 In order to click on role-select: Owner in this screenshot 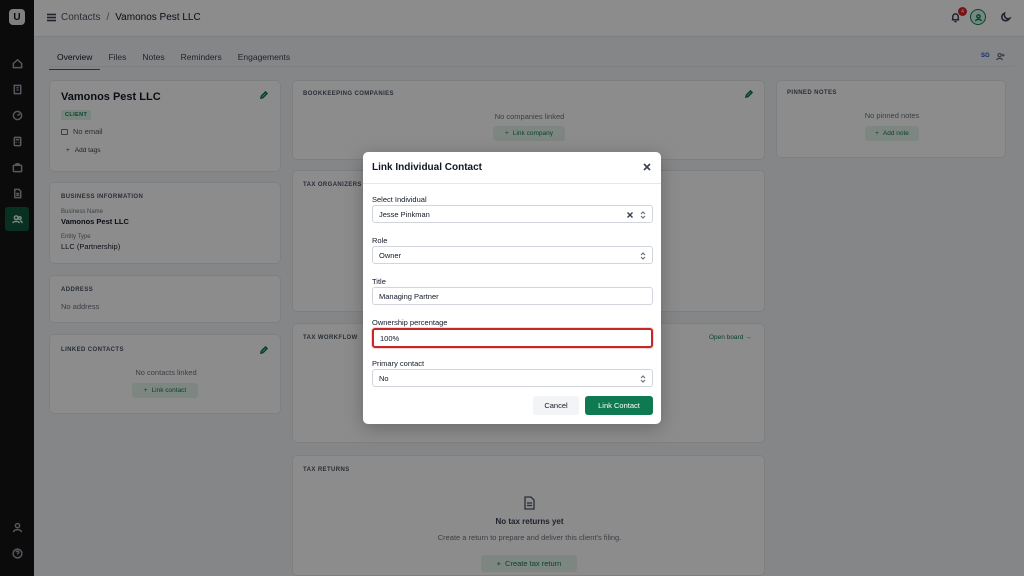, I will do `click(512, 255)`.